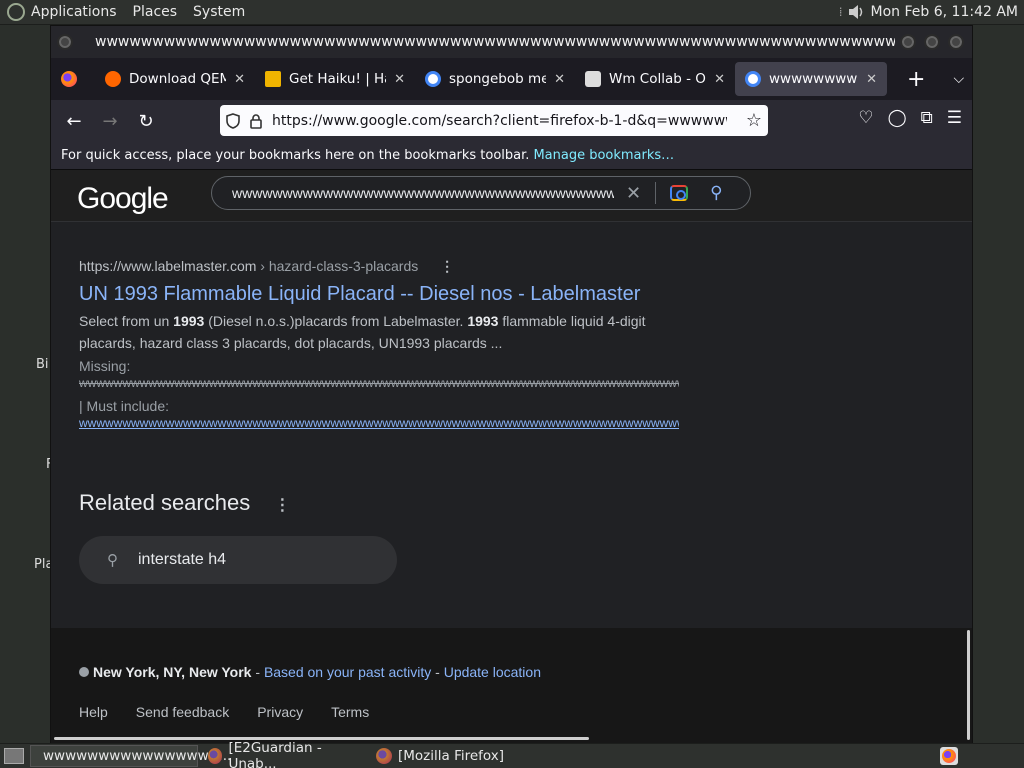 The width and height of the screenshot is (1024, 768). I want to click on list-all-tabs-chevron-icon: ⌵, so click(958, 79).